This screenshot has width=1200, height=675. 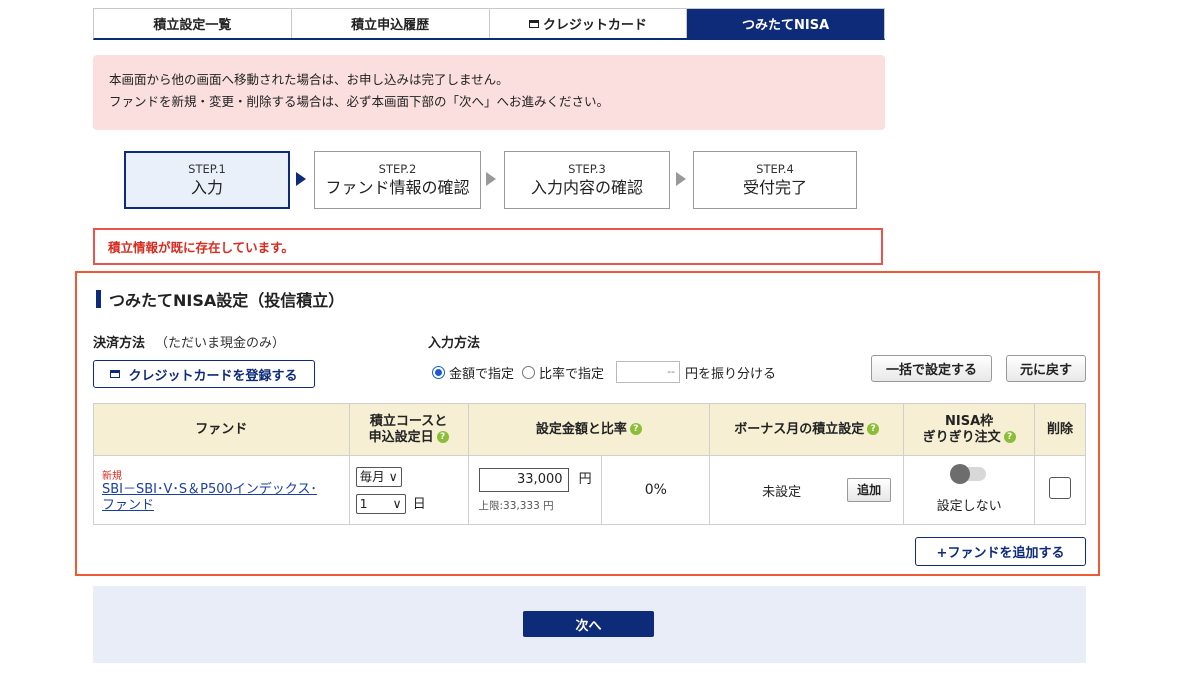 I want to click on step-2: STEP.2 ファンド情報の確認, so click(x=397, y=180).